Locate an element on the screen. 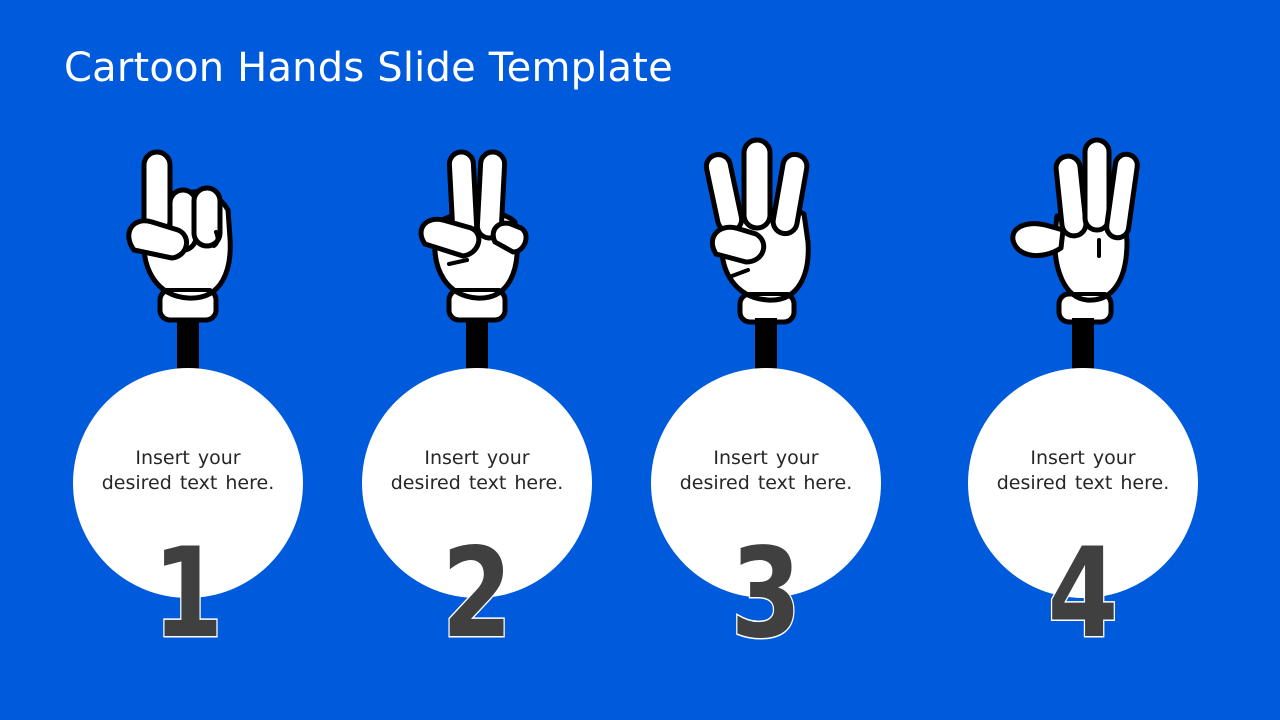 The image size is (1280, 720). step-number: 1 is located at coordinates (187, 594).